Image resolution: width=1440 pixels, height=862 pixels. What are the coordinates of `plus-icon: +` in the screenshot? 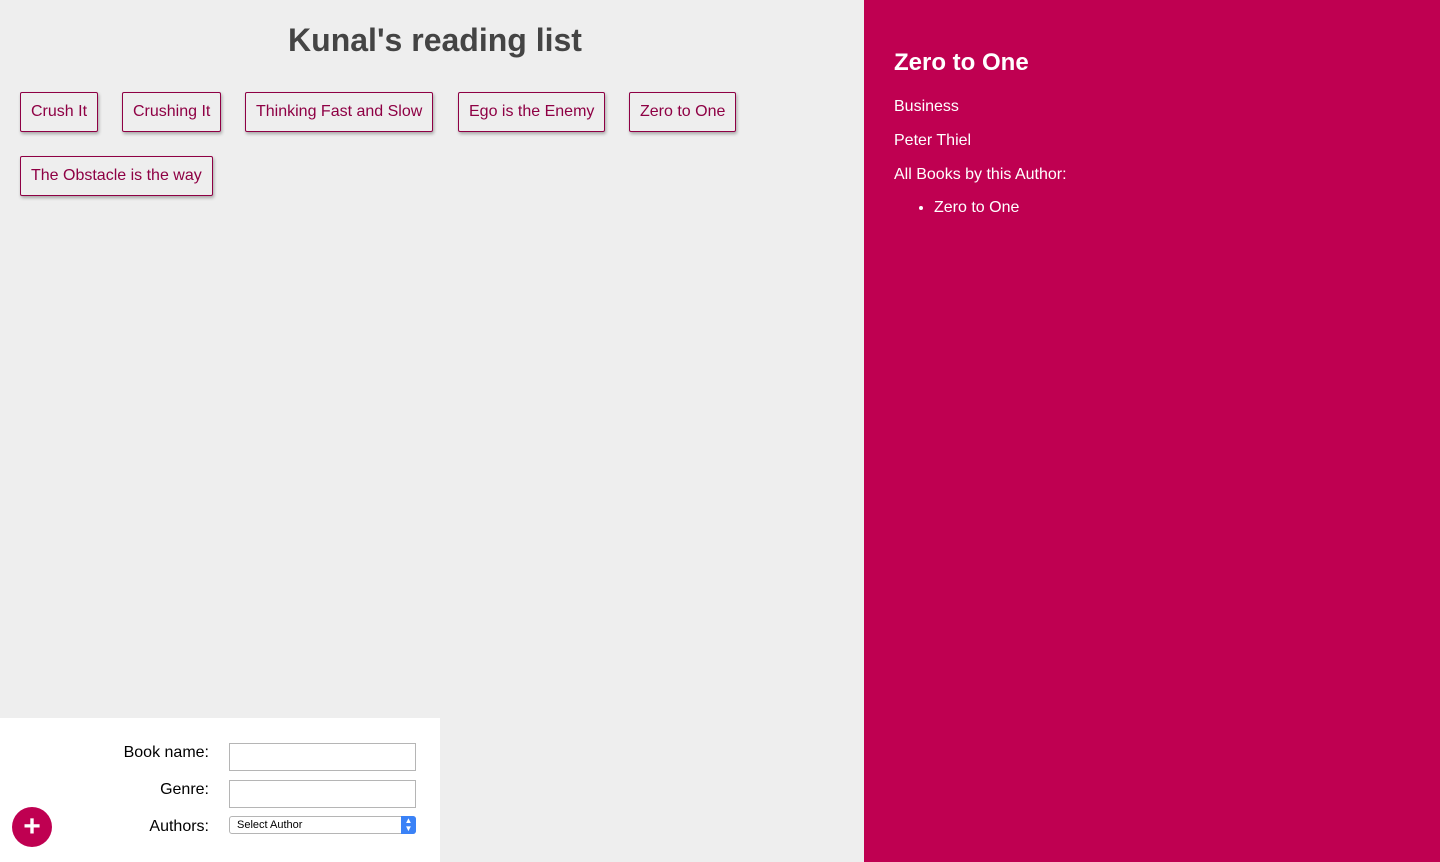 It's located at (32, 826).